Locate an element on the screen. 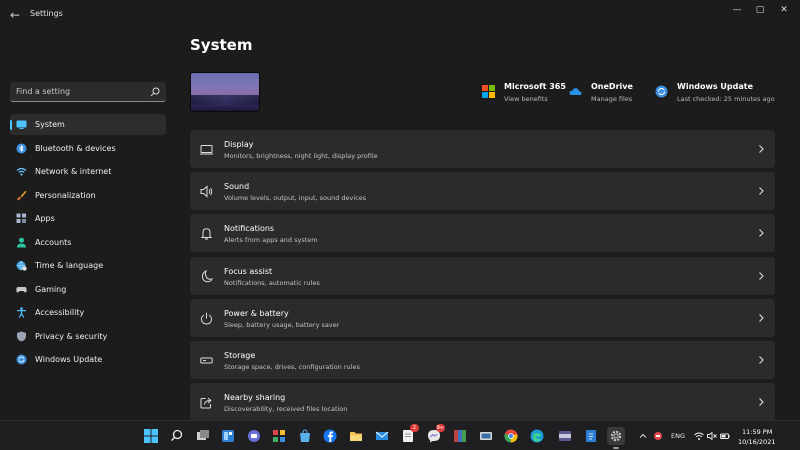 The height and width of the screenshot is (450, 800). sidebar-item-network-internet: Network & internet is located at coordinates (88, 171).